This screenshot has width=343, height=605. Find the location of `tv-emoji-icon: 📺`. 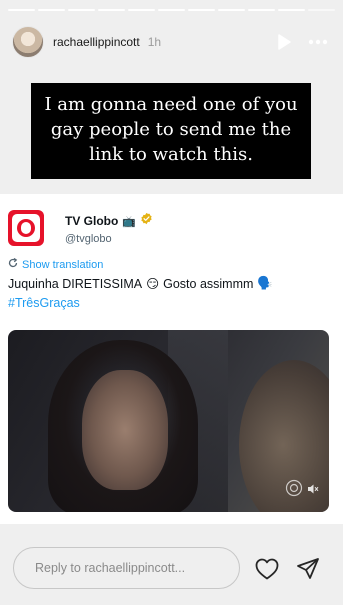

tv-emoji-icon: 📺 is located at coordinates (129, 221).